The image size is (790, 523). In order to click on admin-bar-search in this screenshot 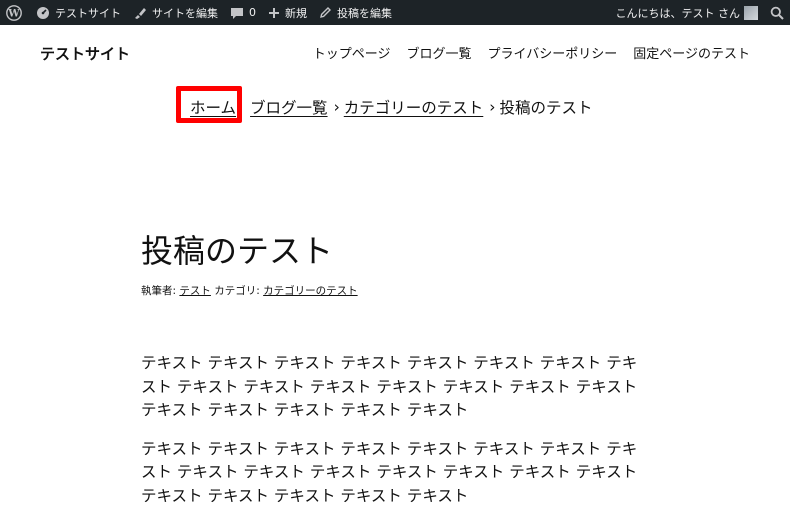, I will do `click(777, 12)`.